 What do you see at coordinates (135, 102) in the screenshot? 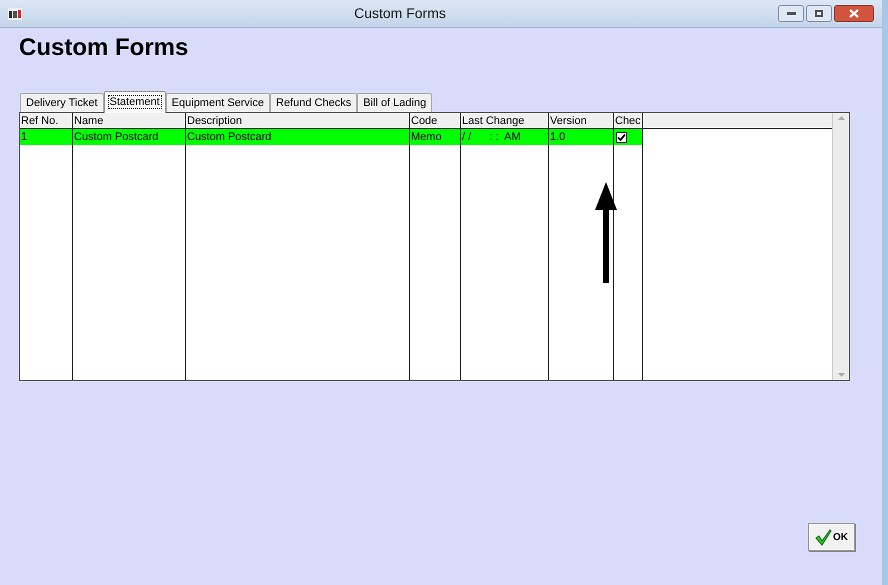
I see `tab: Statement` at bounding box center [135, 102].